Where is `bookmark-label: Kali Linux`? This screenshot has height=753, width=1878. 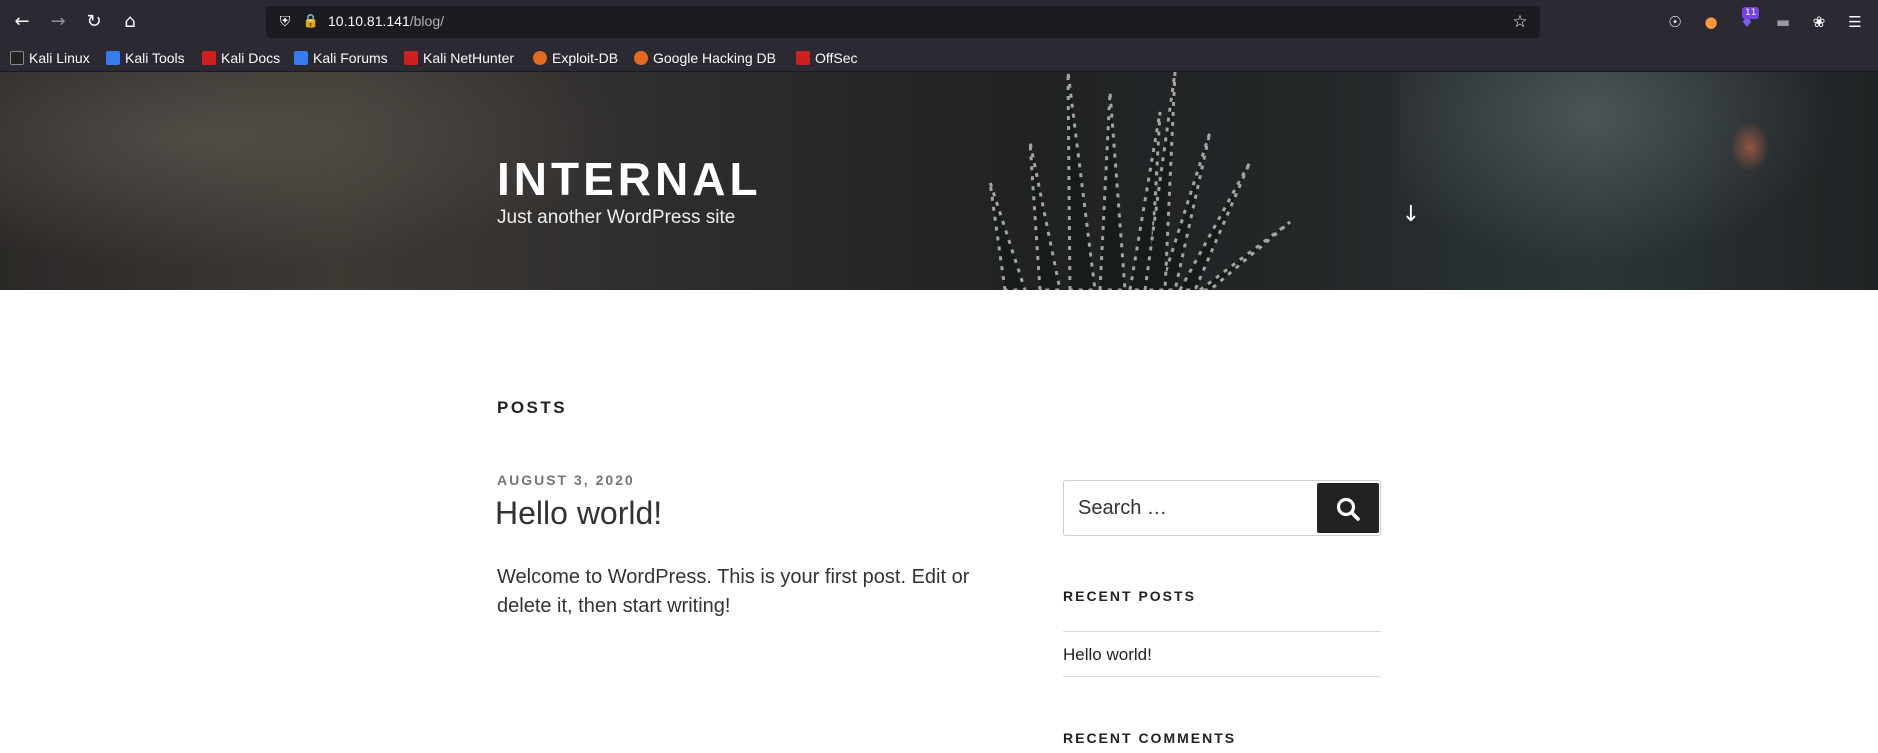
bookmark-label: Kali Linux is located at coordinates (59, 58).